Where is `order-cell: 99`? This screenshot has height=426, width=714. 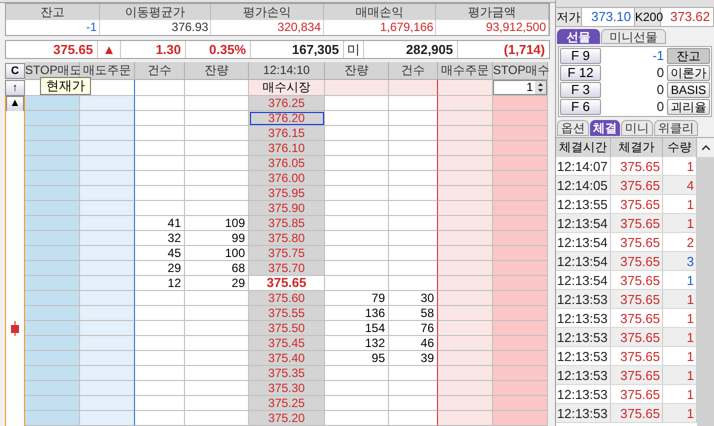
order-cell: 99 is located at coordinates (217, 238).